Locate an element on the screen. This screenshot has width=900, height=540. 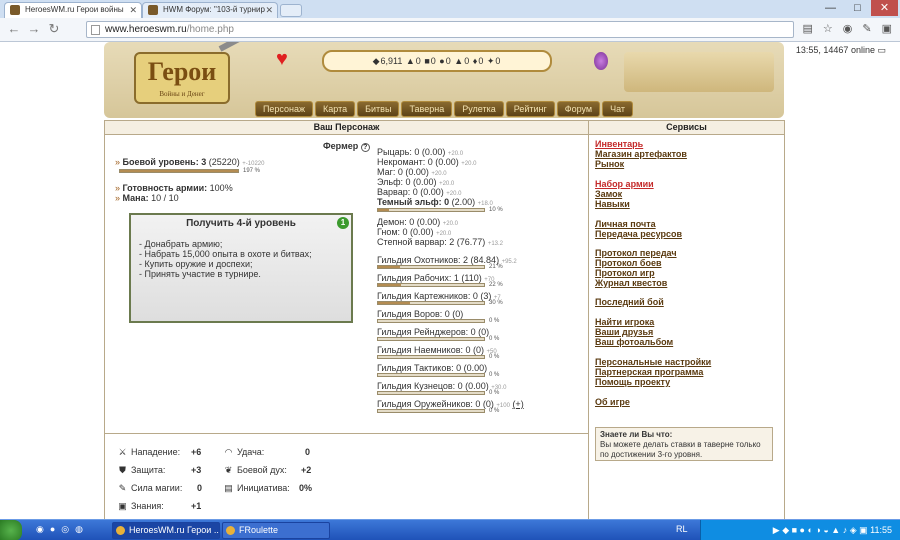
guild-text: Гильдия Тактиков: 0 (0.00) is located at coordinates (432, 368).